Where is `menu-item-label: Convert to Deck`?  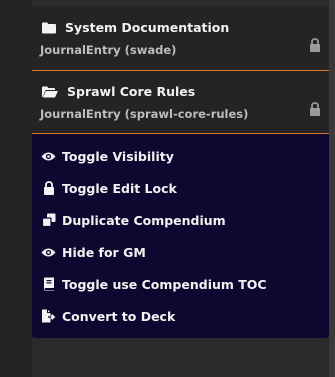
menu-item-label: Convert to Deck is located at coordinates (119, 316).